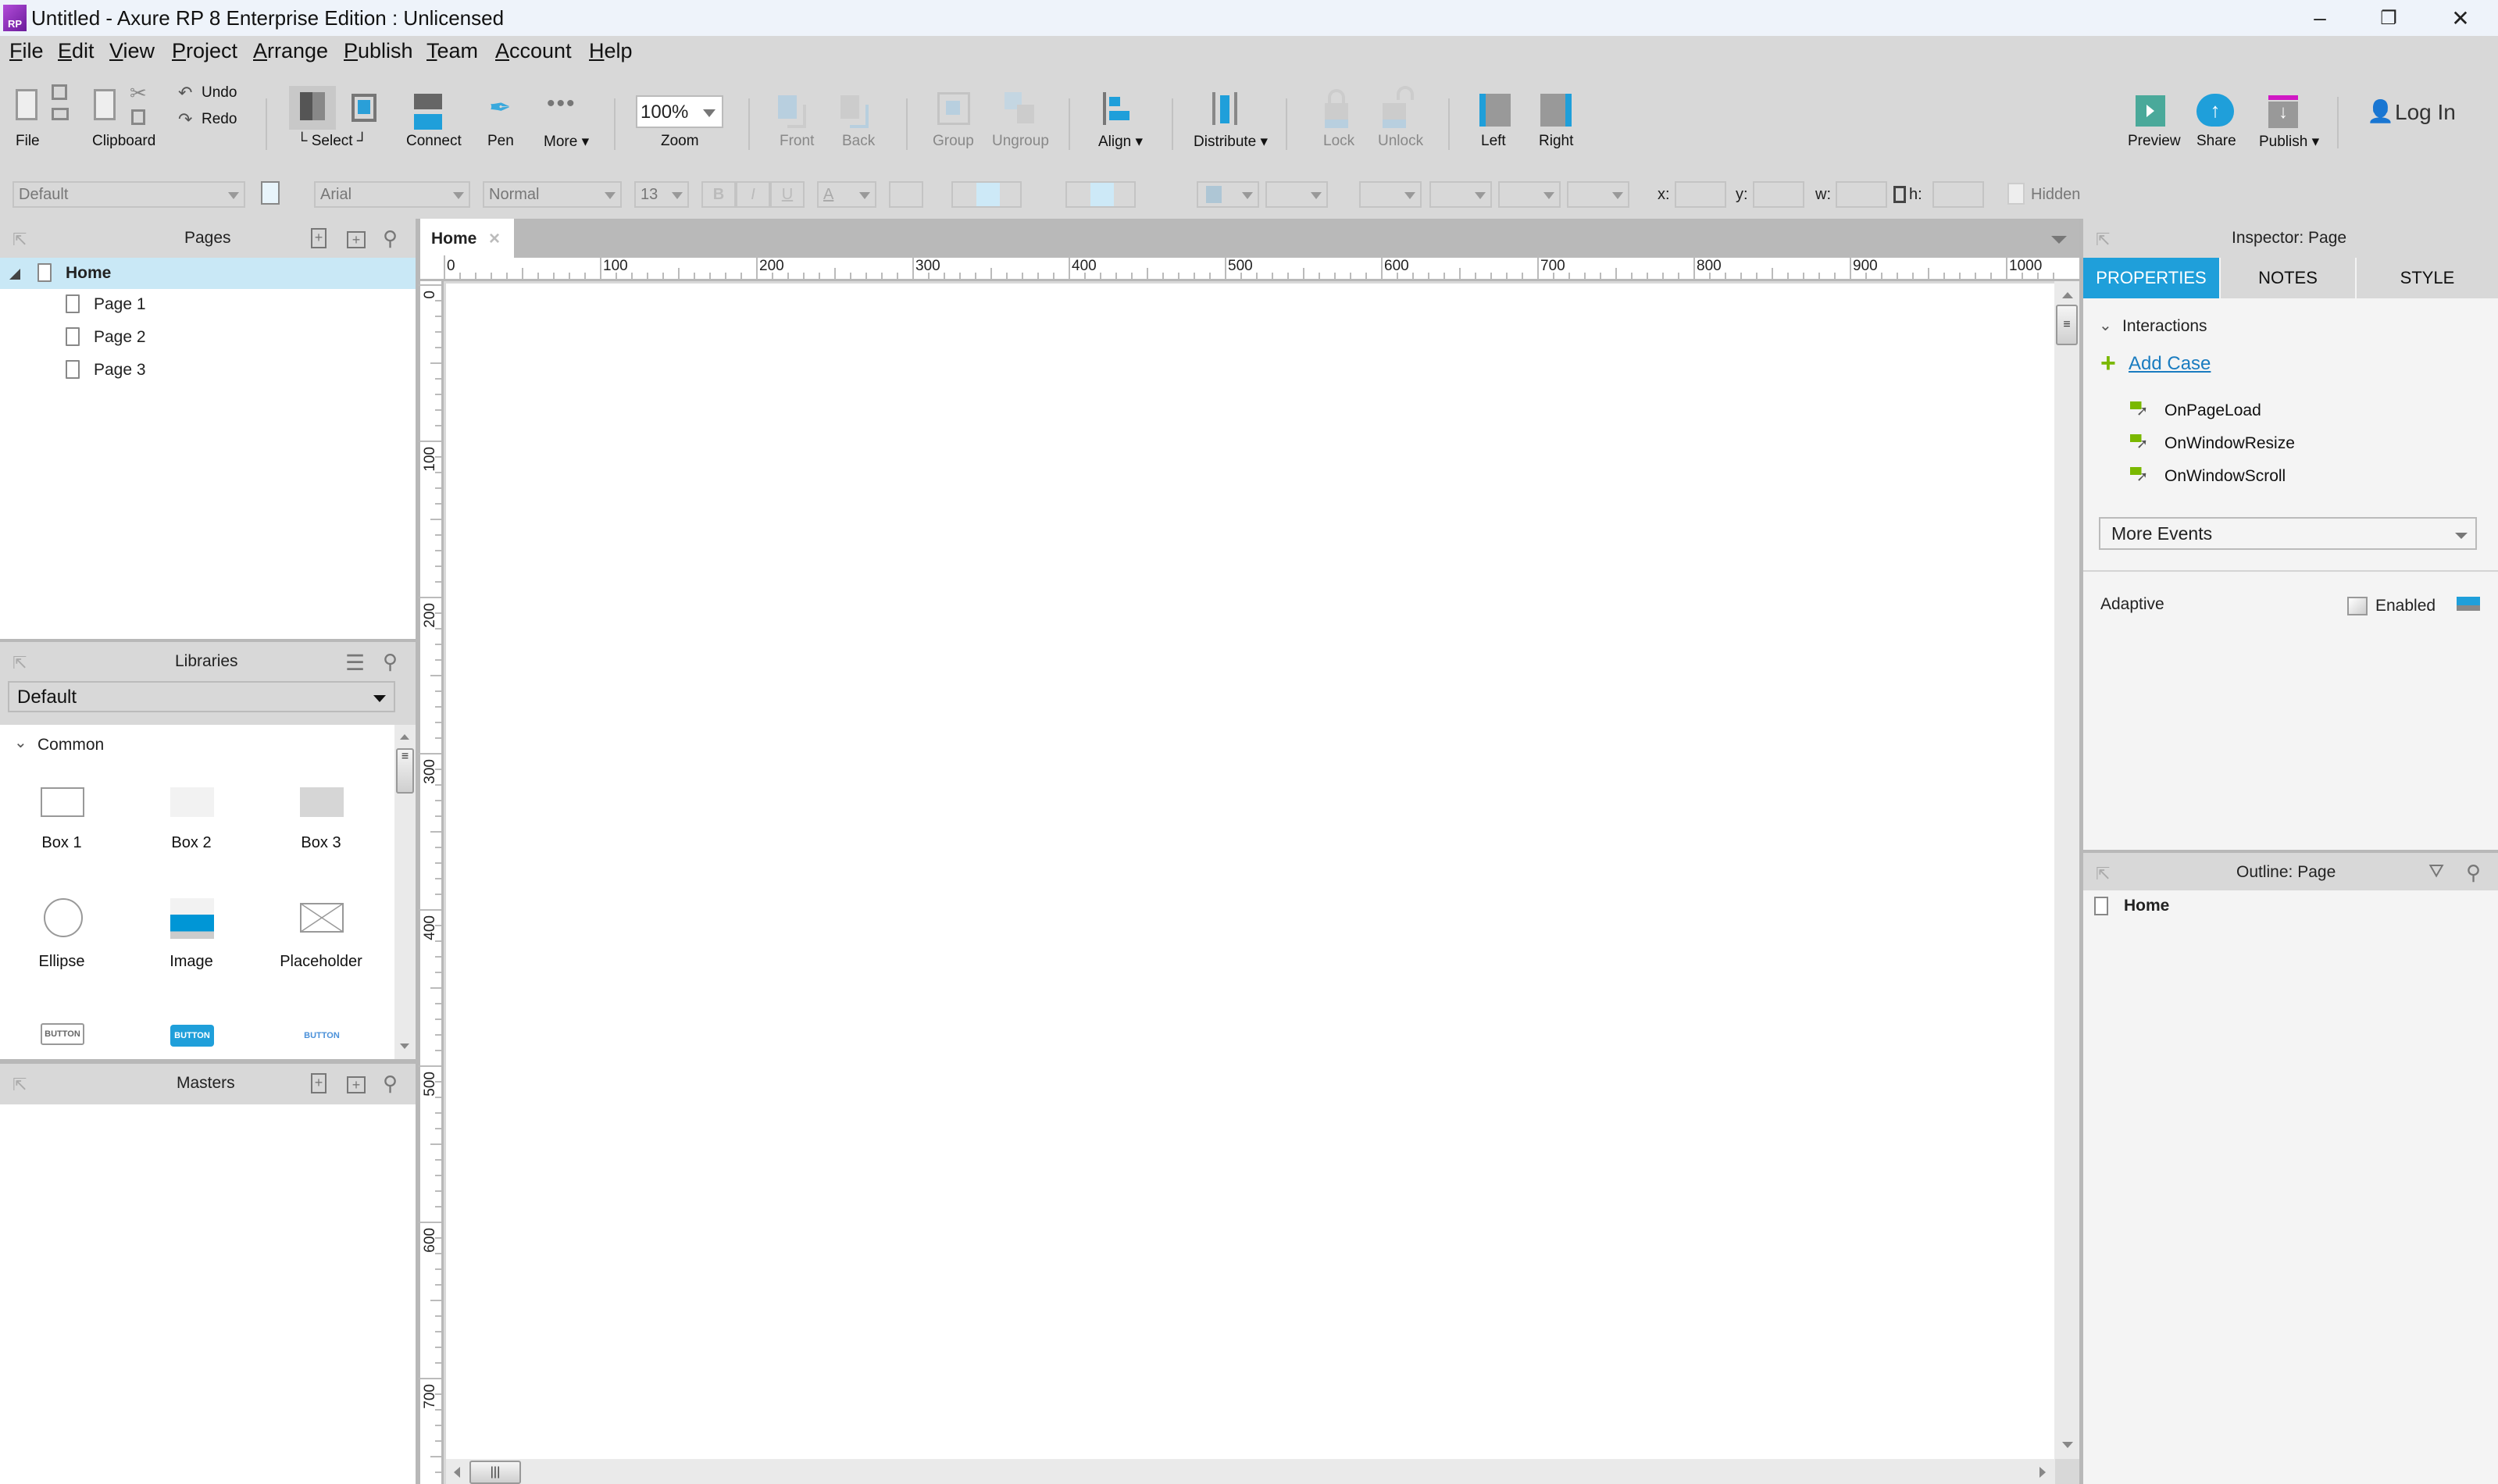 The height and width of the screenshot is (1484, 2498). What do you see at coordinates (718, 194) in the screenshot?
I see `bold-button: B` at bounding box center [718, 194].